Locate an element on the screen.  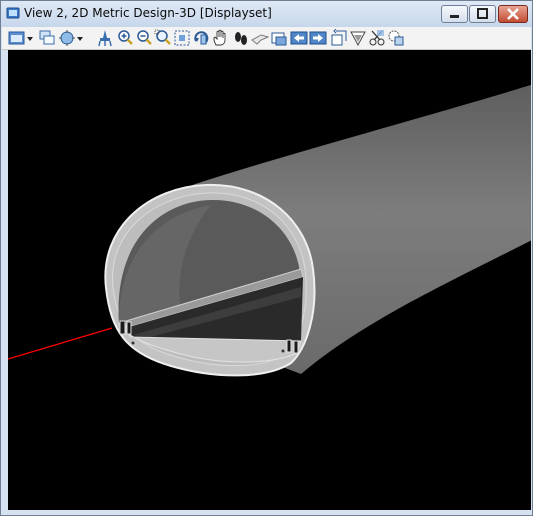
view-window-icon is located at coordinates (13, 13).